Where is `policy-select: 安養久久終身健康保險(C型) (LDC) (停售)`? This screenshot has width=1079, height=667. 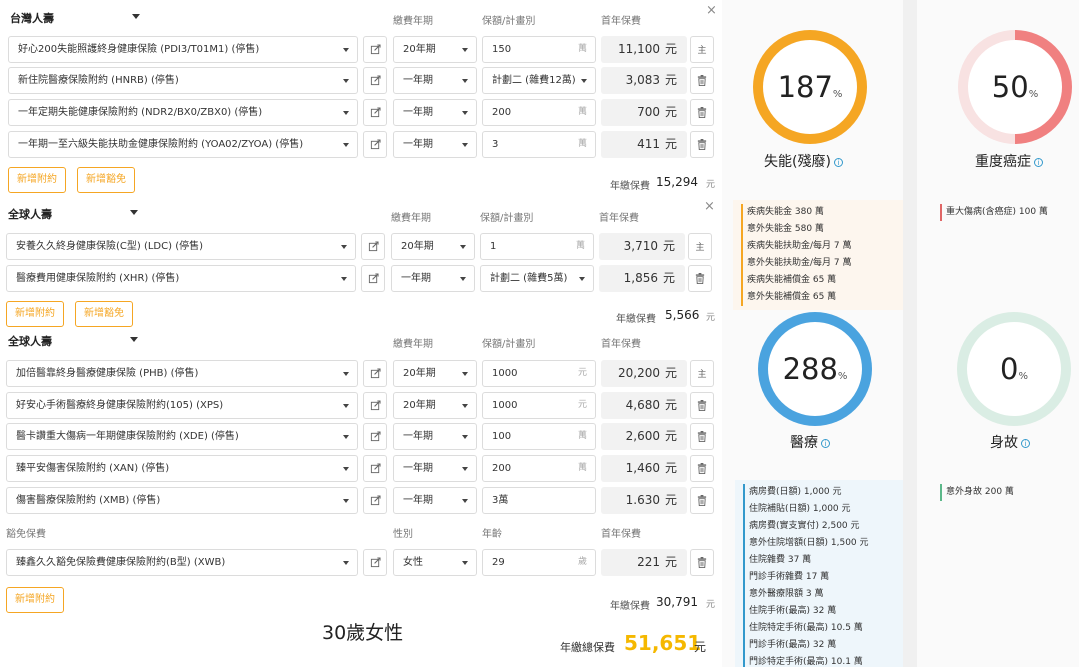 policy-select: 安養久久終身健康保險(C型) (LDC) (停售) is located at coordinates (181, 246).